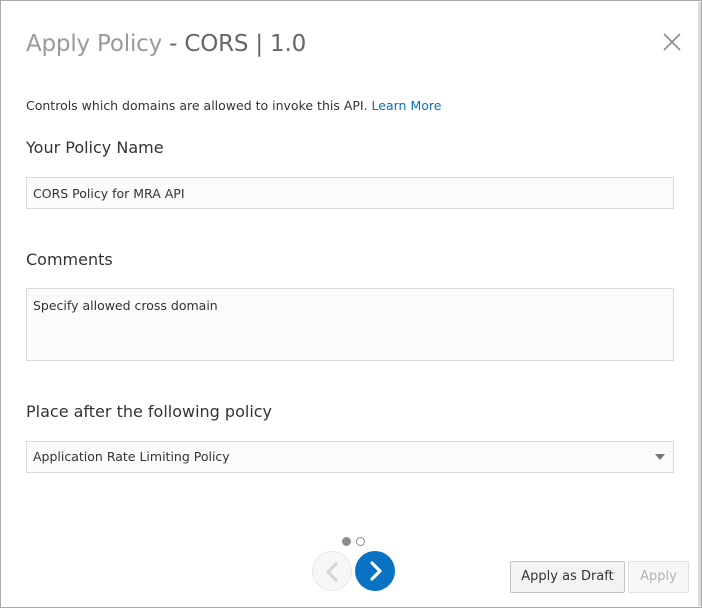 This screenshot has height=608, width=702. I want to click on apply-button: Apply, so click(658, 577).